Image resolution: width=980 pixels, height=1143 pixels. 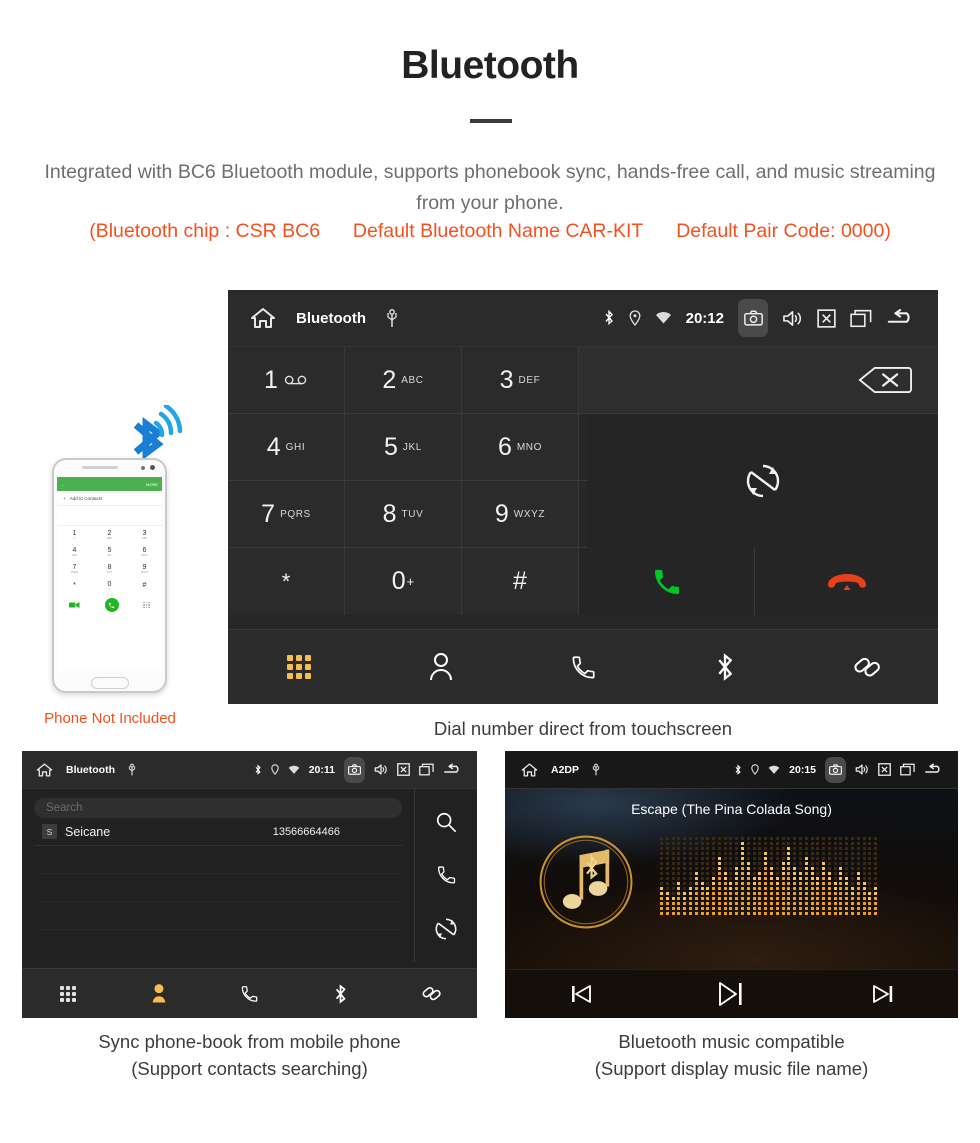 What do you see at coordinates (286, 380) in the screenshot?
I see `key-1: 1` at bounding box center [286, 380].